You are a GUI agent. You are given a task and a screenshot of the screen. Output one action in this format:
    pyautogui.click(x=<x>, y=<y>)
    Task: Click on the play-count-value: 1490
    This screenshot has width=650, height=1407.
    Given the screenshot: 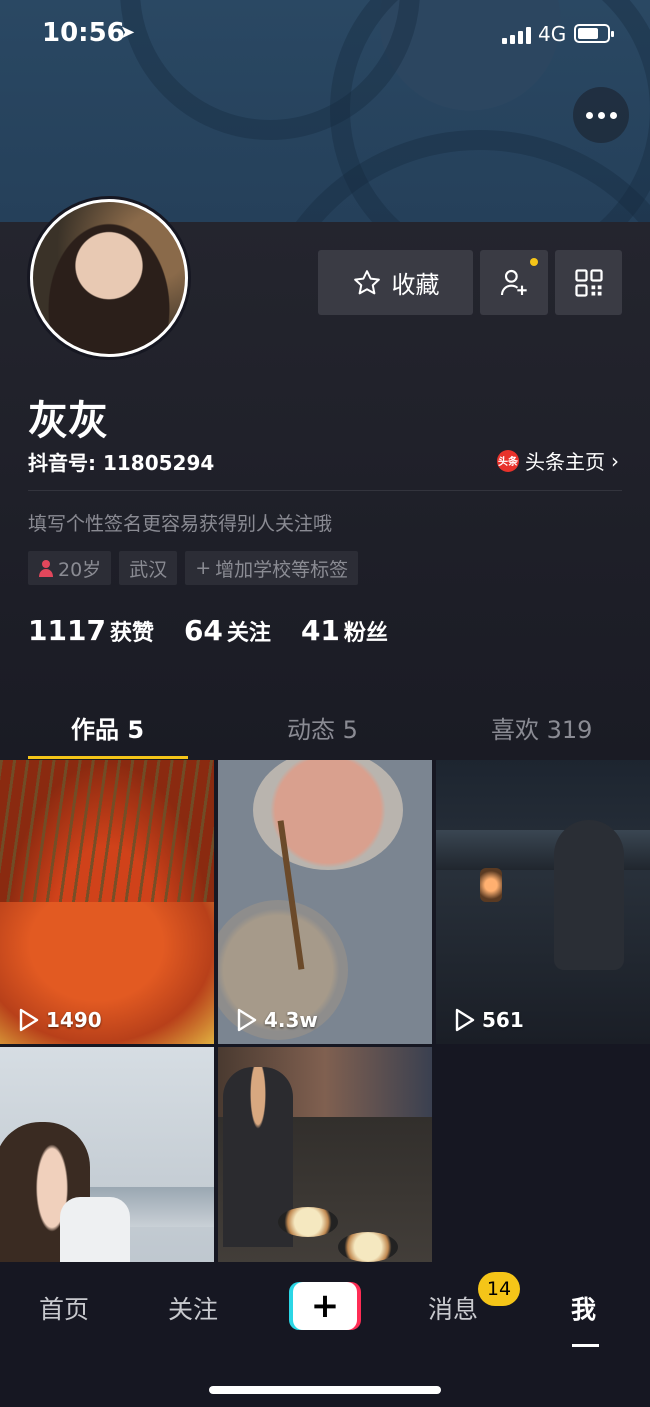 What is the action you would take?
    pyautogui.click(x=74, y=1020)
    